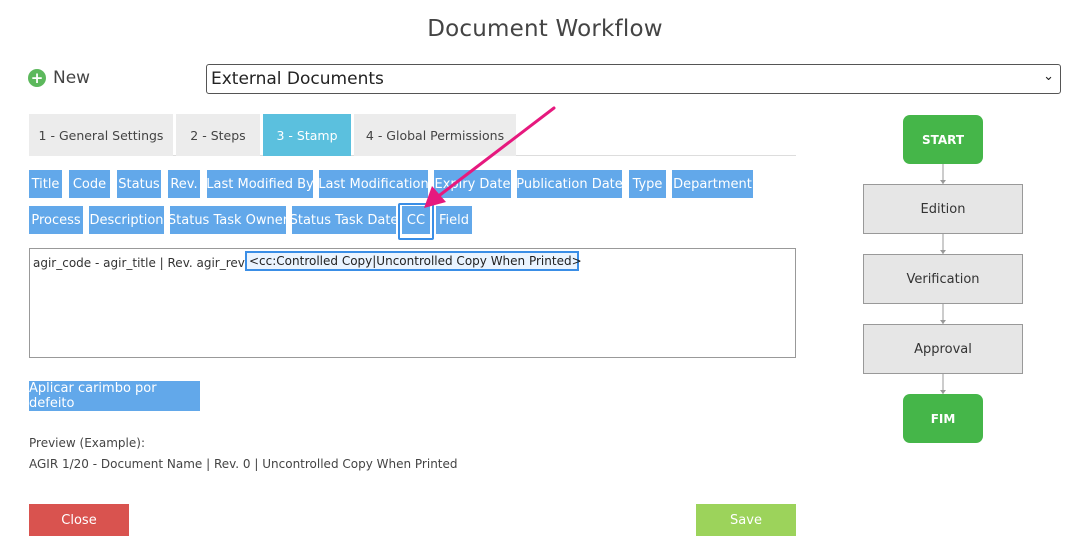 Image resolution: width=1090 pixels, height=546 pixels. Describe the element at coordinates (712, 184) in the screenshot. I see `field-button-department: Department` at that location.